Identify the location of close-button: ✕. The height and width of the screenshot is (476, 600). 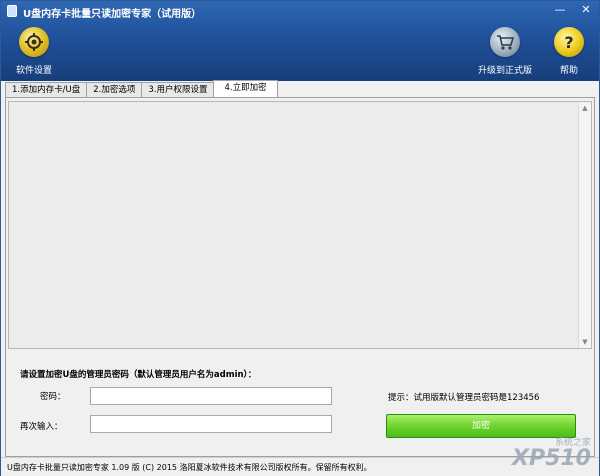
(586, 9).